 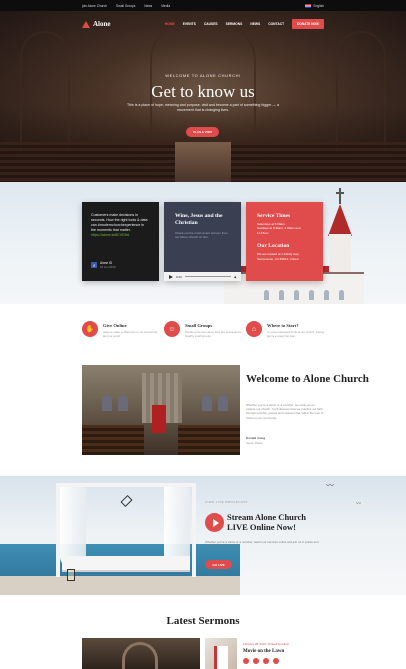 I want to click on feature-title: Small Groups, so click(x=199, y=325).